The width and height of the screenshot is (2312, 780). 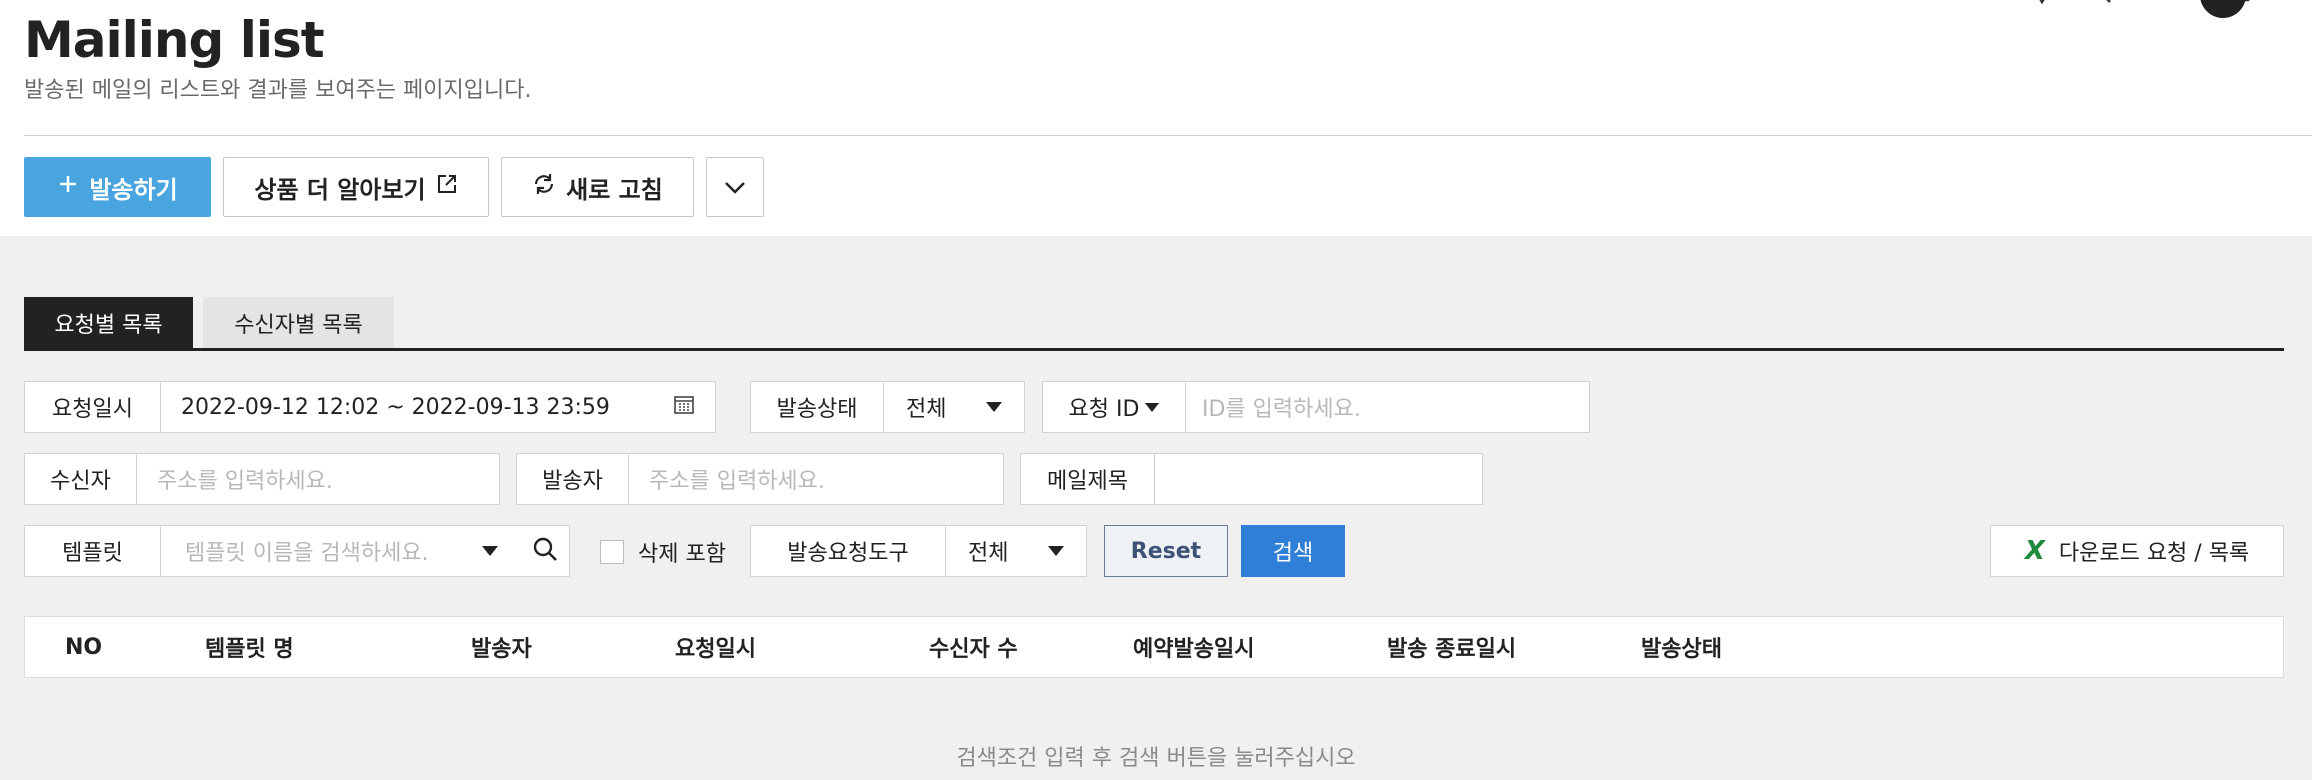 I want to click on download-label: 다운로드 요청 / 목록, so click(x=2154, y=553).